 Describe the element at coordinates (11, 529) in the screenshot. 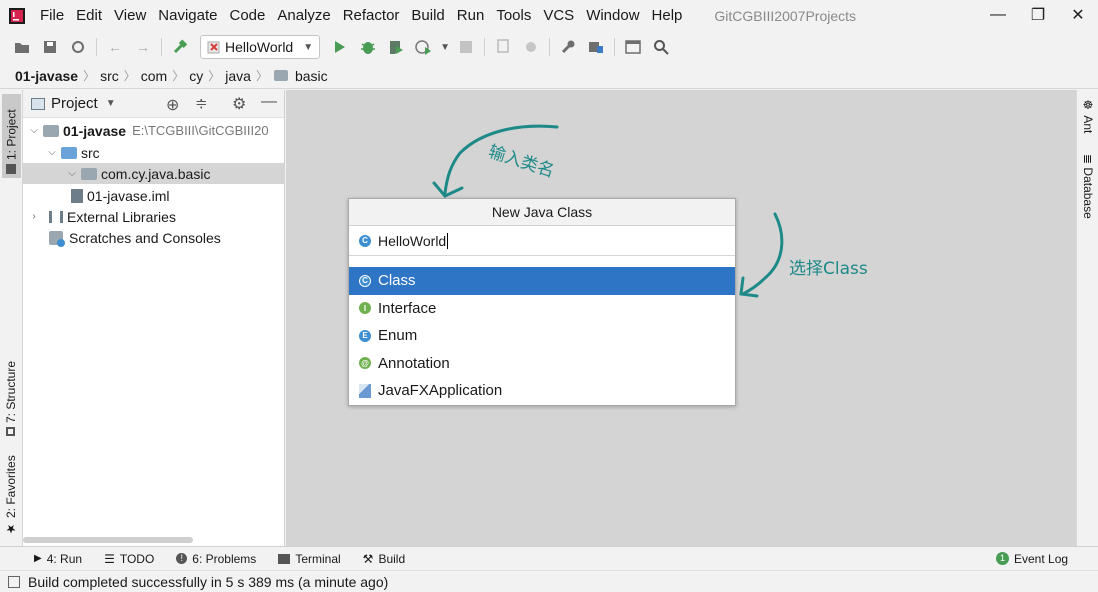

I see `star-icon: ★` at that location.